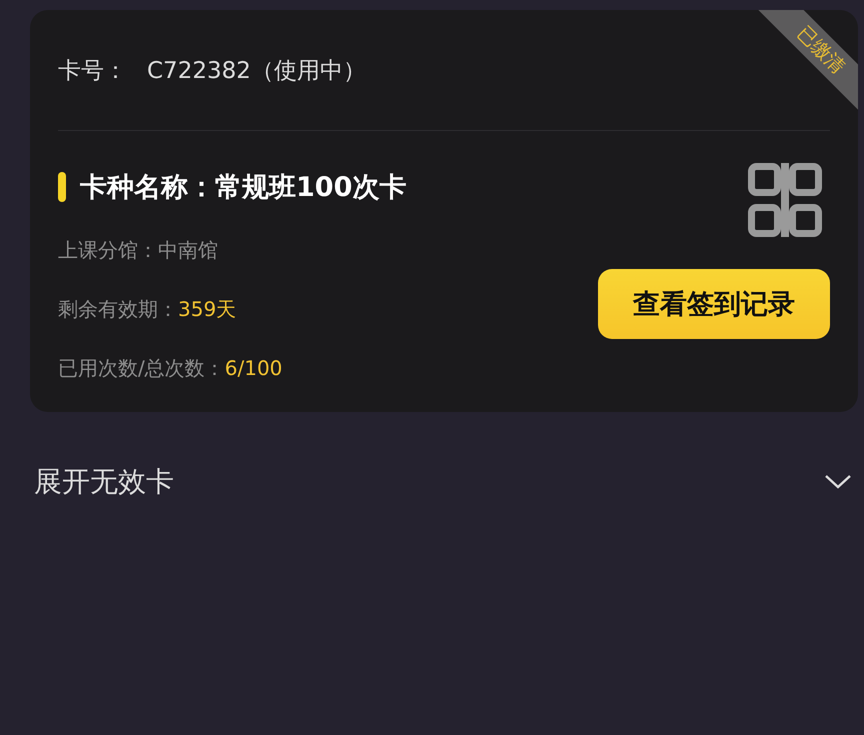 The height and width of the screenshot is (735, 864). What do you see at coordinates (207, 309) in the screenshot?
I see `detail-value: 359天` at bounding box center [207, 309].